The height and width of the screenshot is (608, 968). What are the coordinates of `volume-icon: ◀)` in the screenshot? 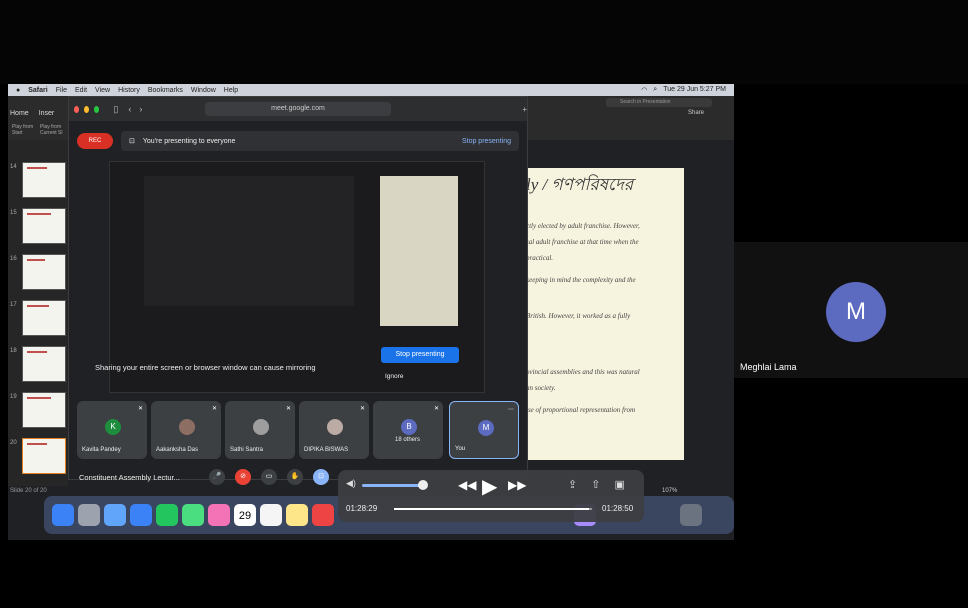 It's located at (351, 483).